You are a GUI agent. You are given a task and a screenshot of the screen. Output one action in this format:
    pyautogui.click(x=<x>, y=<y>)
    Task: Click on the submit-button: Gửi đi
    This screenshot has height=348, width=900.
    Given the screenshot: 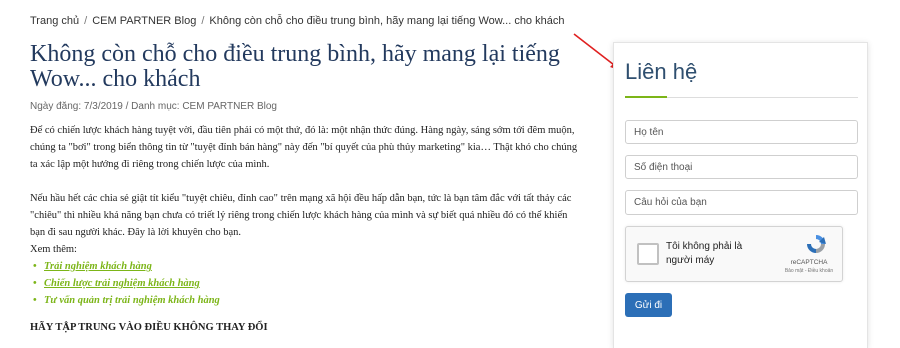 What is the action you would take?
    pyautogui.click(x=648, y=305)
    